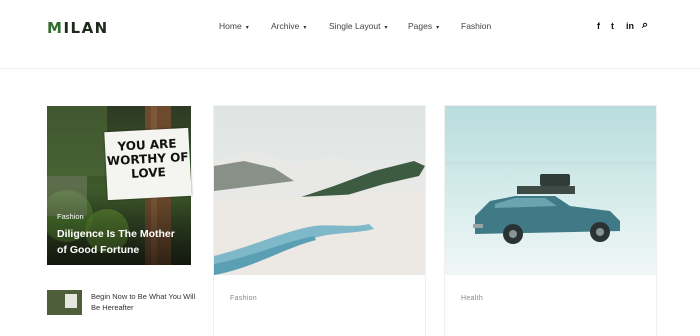 The image size is (700, 336). Describe the element at coordinates (598, 26) in the screenshot. I see `facebook-icon: f` at that location.